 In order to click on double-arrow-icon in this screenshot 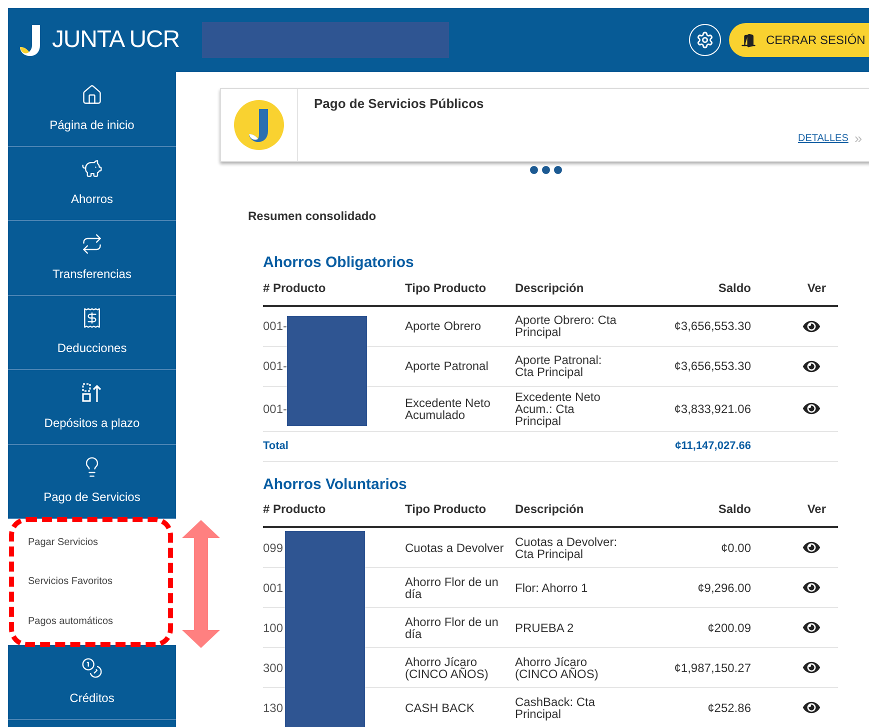, I will do `click(201, 584)`.